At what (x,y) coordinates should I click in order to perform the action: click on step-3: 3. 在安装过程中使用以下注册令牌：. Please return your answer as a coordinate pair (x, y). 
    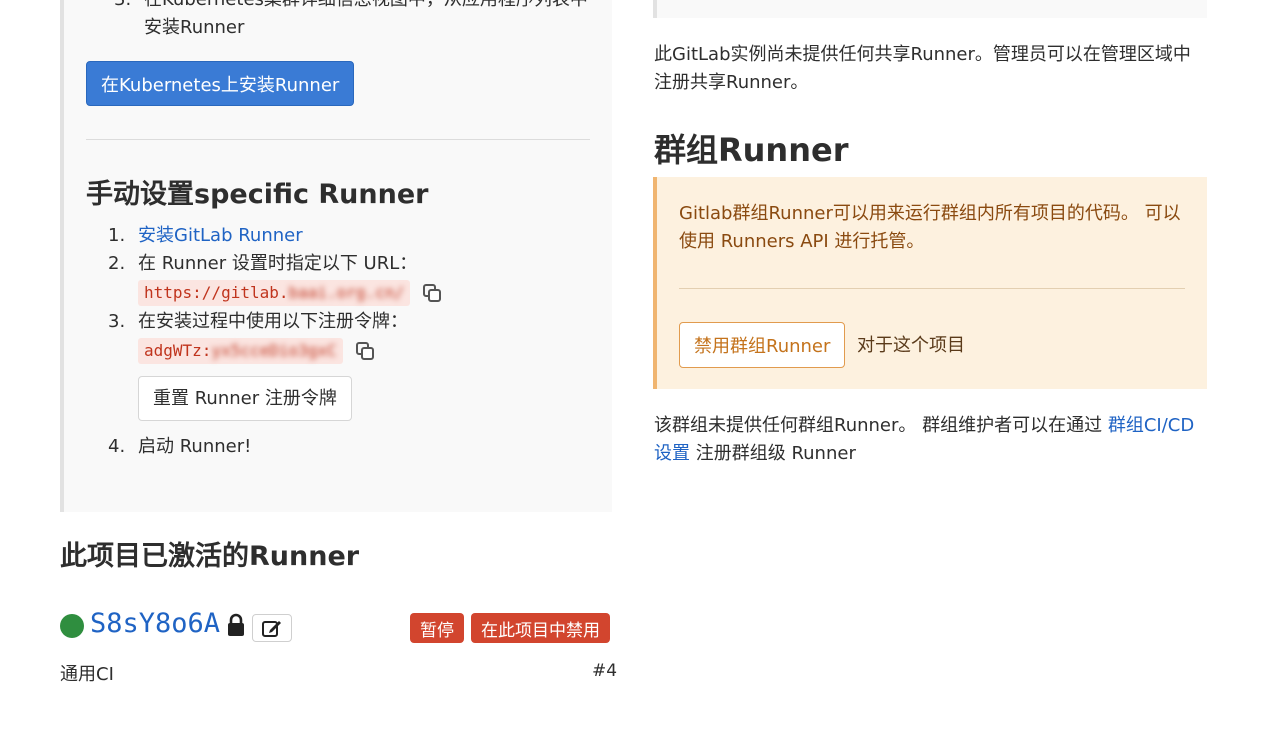
    Looking at the image, I should click on (348, 322).